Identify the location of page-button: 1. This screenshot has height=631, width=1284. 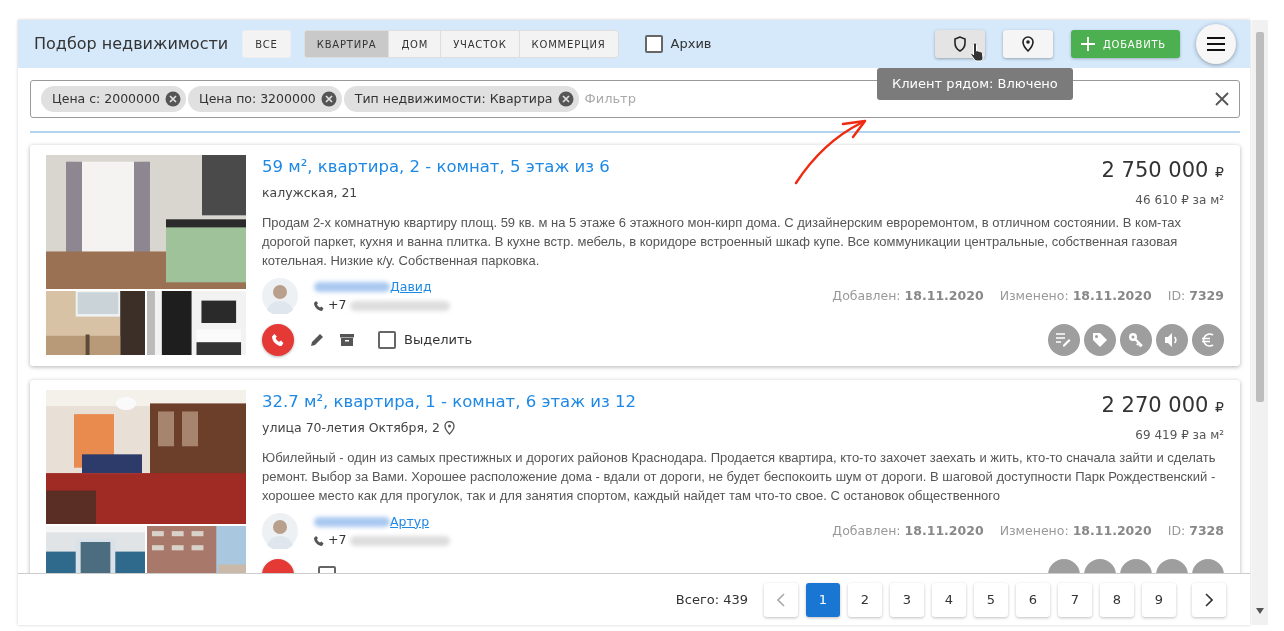
(823, 599).